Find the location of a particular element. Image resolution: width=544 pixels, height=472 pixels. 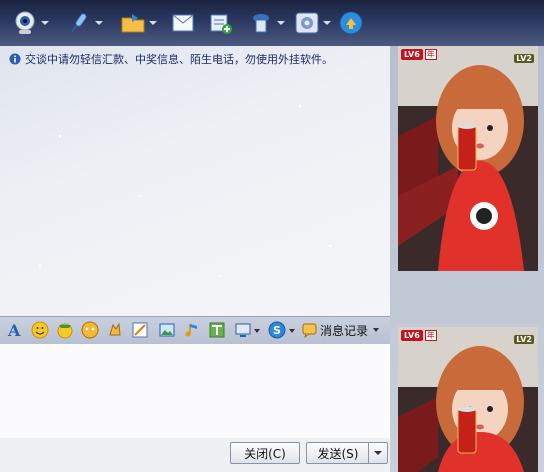

self-photo is located at coordinates (468, 399).